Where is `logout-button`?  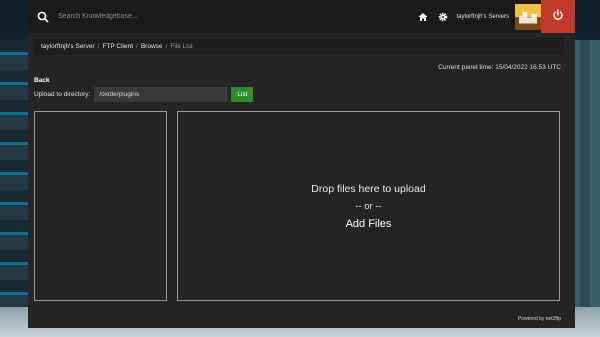 logout-button is located at coordinates (558, 16).